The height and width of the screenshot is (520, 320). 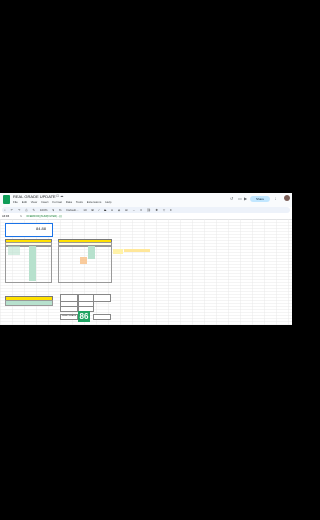 I want to click on currency-icon: $, so click(x=53, y=210).